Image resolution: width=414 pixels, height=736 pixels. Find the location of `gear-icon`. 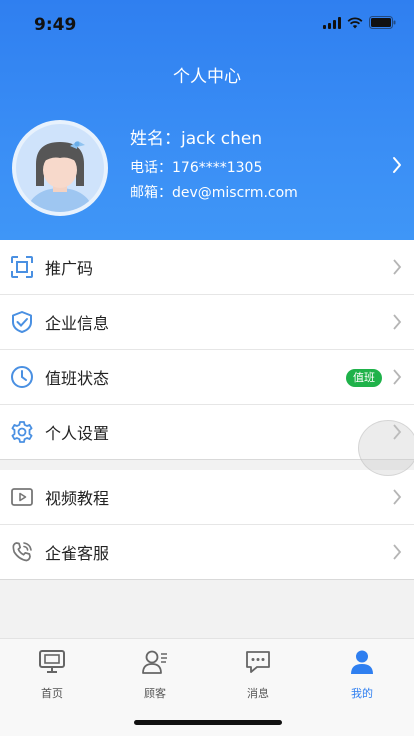

gear-icon is located at coordinates (22, 432).